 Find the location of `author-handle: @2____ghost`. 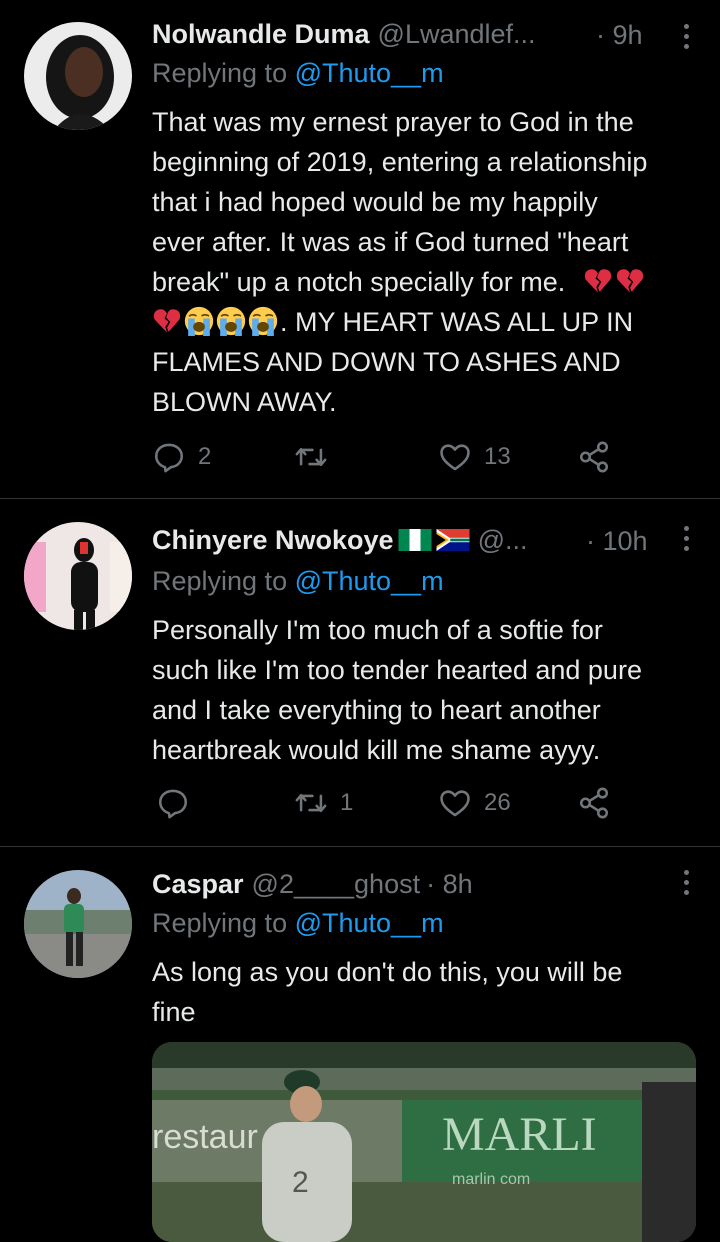

author-handle: @2____ghost is located at coordinates (336, 884).